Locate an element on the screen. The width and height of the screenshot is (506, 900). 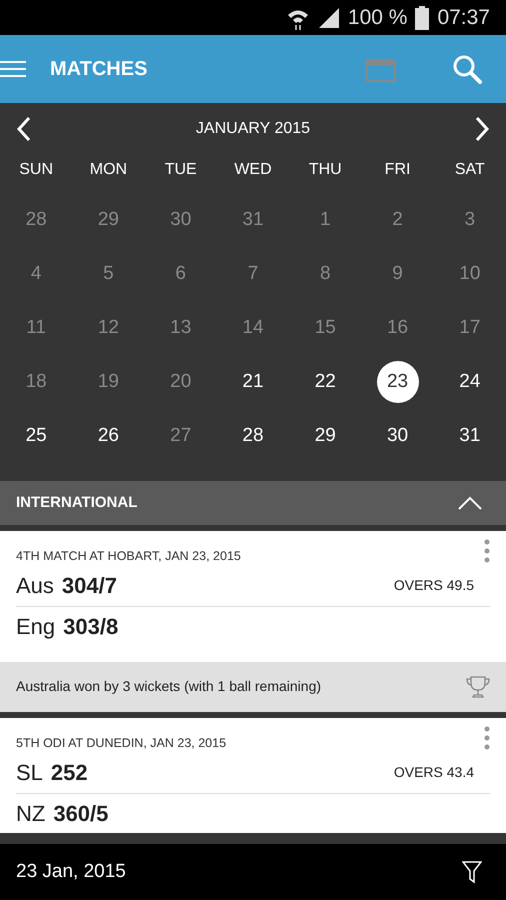
collapse-icon is located at coordinates (470, 503).